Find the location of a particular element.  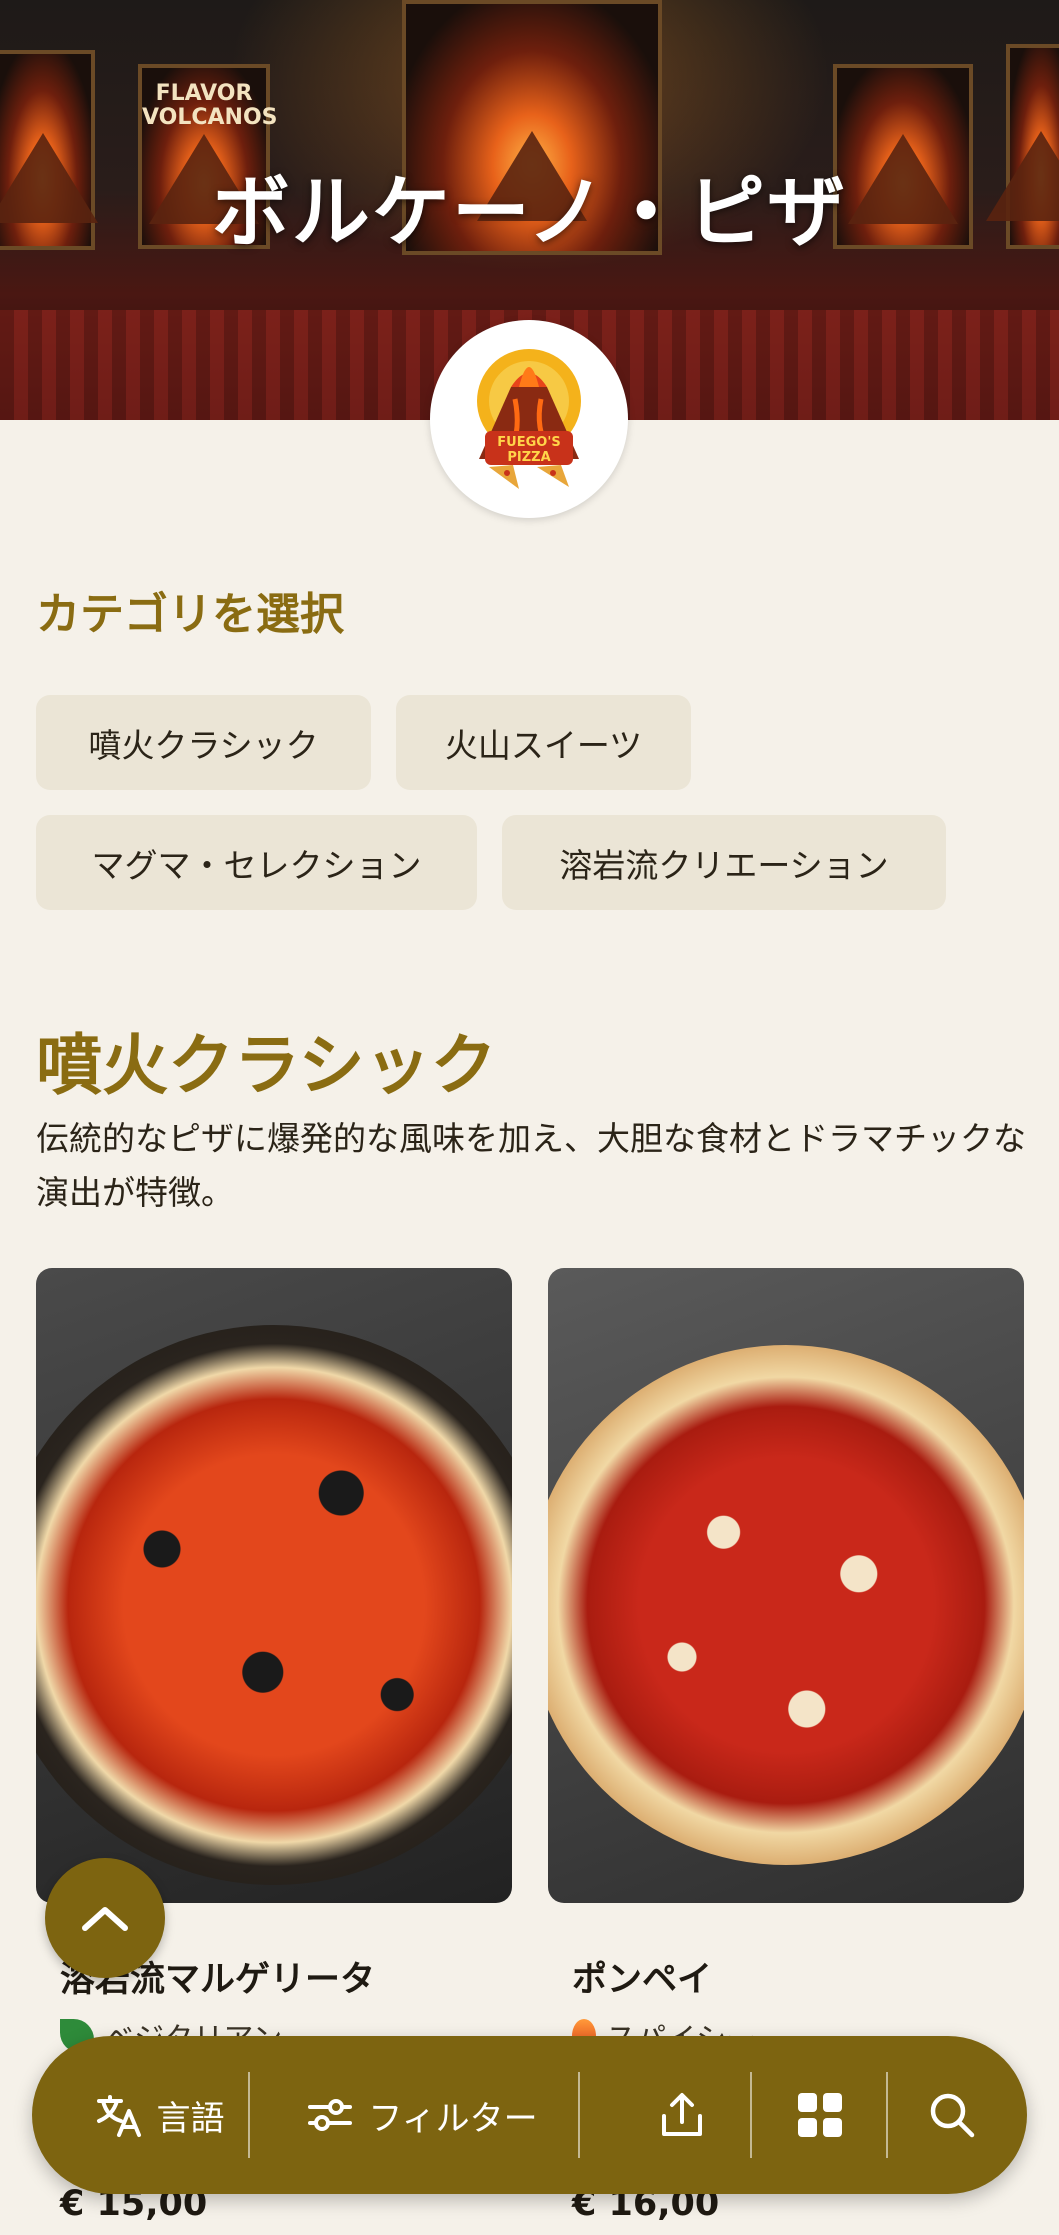

category-chip: 溶岩流クリエーション is located at coordinates (724, 862).